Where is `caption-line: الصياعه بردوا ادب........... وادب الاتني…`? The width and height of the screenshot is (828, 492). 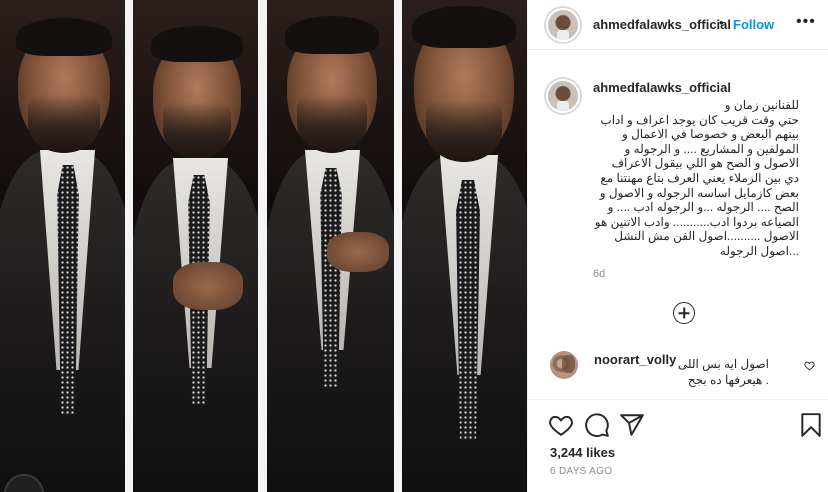 caption-line: الصياعه بردوا ادب........... وادب الاتني… is located at coordinates (696, 221).